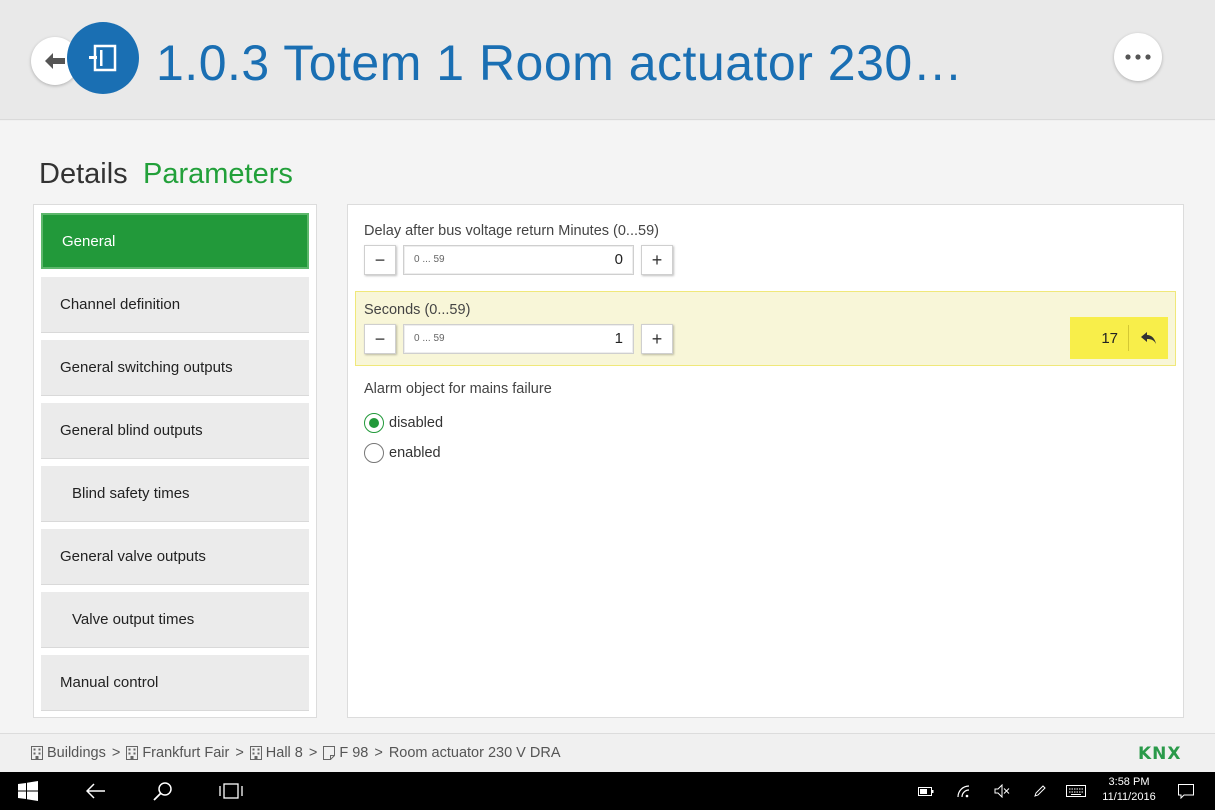 Image resolution: width=1215 pixels, height=810 pixels. I want to click on search-button, so click(163, 791).